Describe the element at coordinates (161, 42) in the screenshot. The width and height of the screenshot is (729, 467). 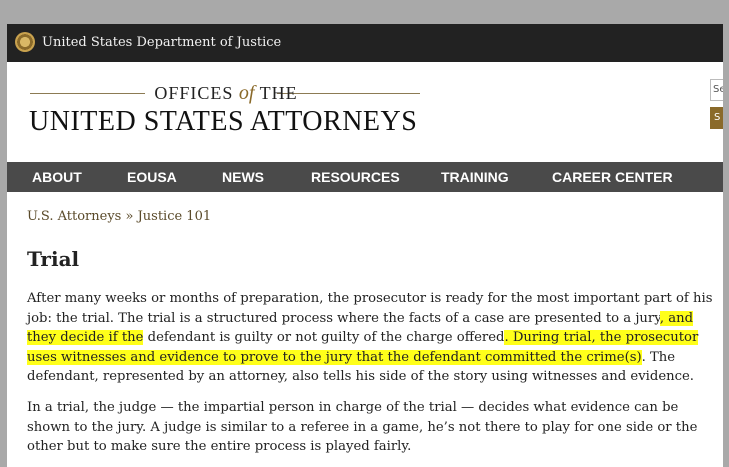
I see `doj-title-link: United States Department of Justice` at that location.